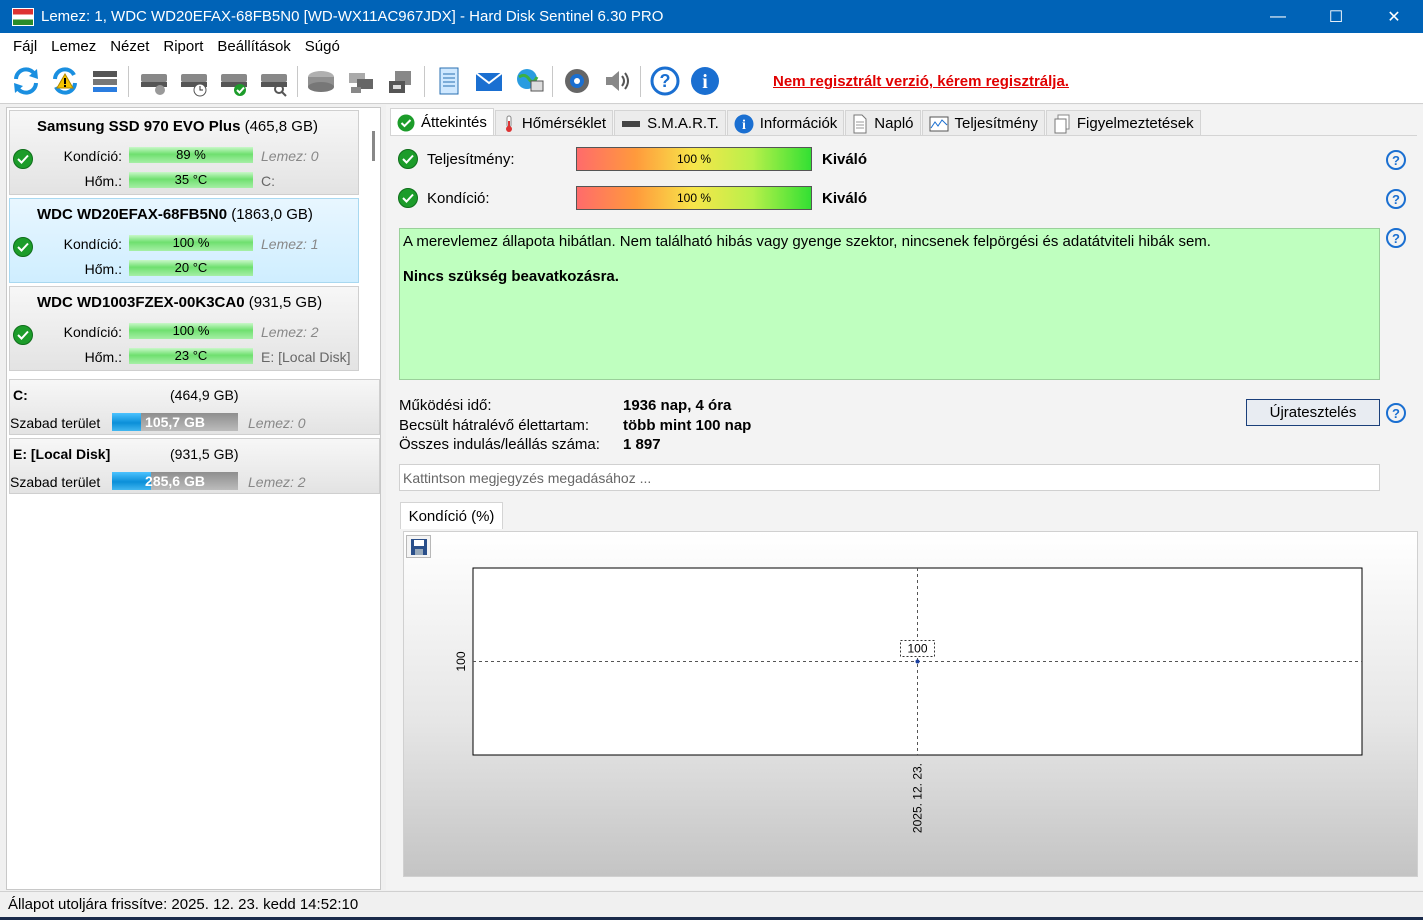  Describe the element at coordinates (361, 81) in the screenshot. I see `disk-tools-icon` at that location.